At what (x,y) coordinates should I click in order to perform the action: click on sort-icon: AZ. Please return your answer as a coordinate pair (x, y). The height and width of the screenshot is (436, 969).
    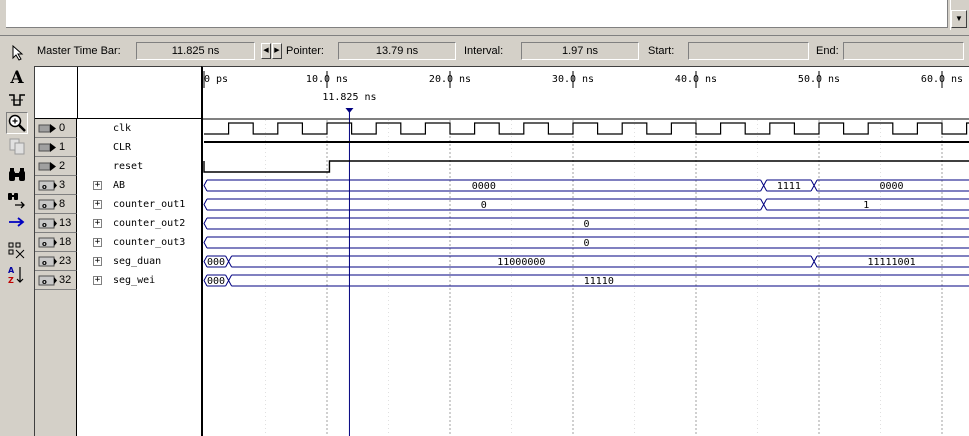
    Looking at the image, I should click on (17, 275).